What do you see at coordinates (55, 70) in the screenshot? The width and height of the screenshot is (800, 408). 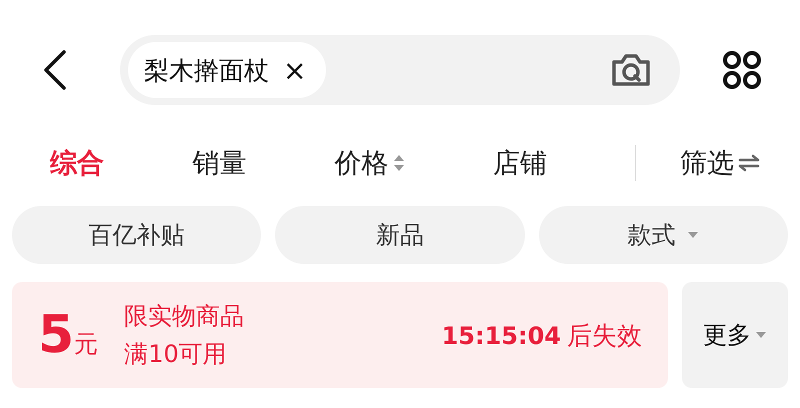 I see `back-icon` at bounding box center [55, 70].